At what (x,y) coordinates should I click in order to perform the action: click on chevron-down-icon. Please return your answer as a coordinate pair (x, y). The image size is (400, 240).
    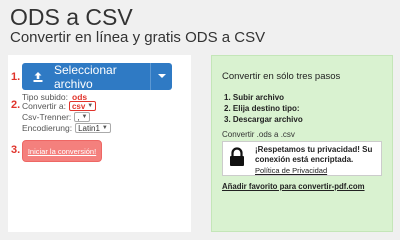
    Looking at the image, I should click on (161, 76).